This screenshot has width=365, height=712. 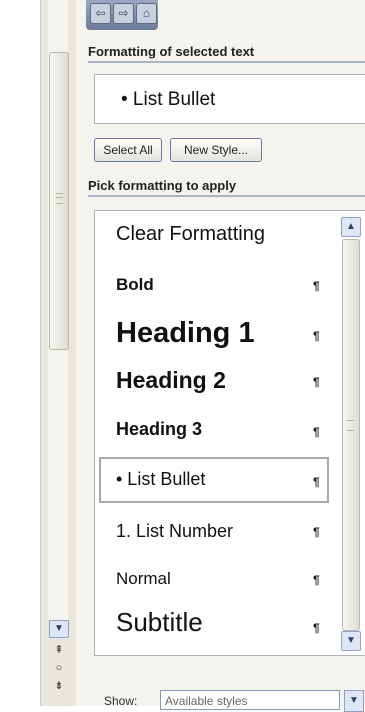 I want to click on style-item-label: Clear Formatting, so click(x=190, y=234).